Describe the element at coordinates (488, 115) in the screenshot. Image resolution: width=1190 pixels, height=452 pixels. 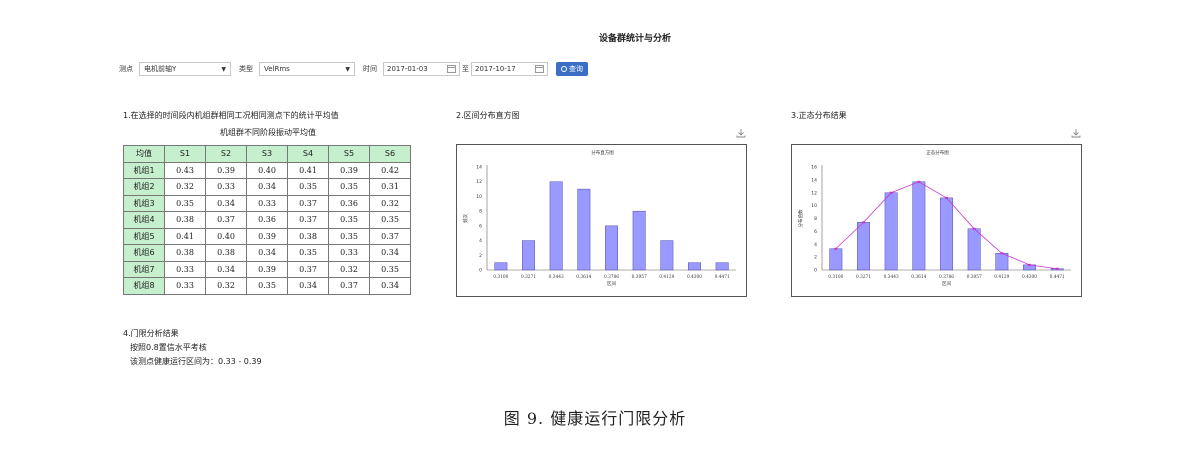
I see `section2-title: 2.区间分布直方图` at that location.